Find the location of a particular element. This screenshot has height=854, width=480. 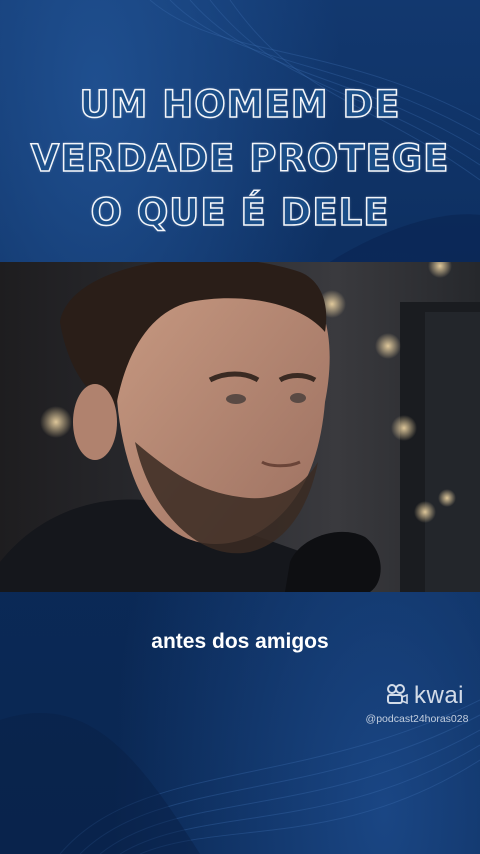

caption-text: antes dos amigos is located at coordinates (240, 641).